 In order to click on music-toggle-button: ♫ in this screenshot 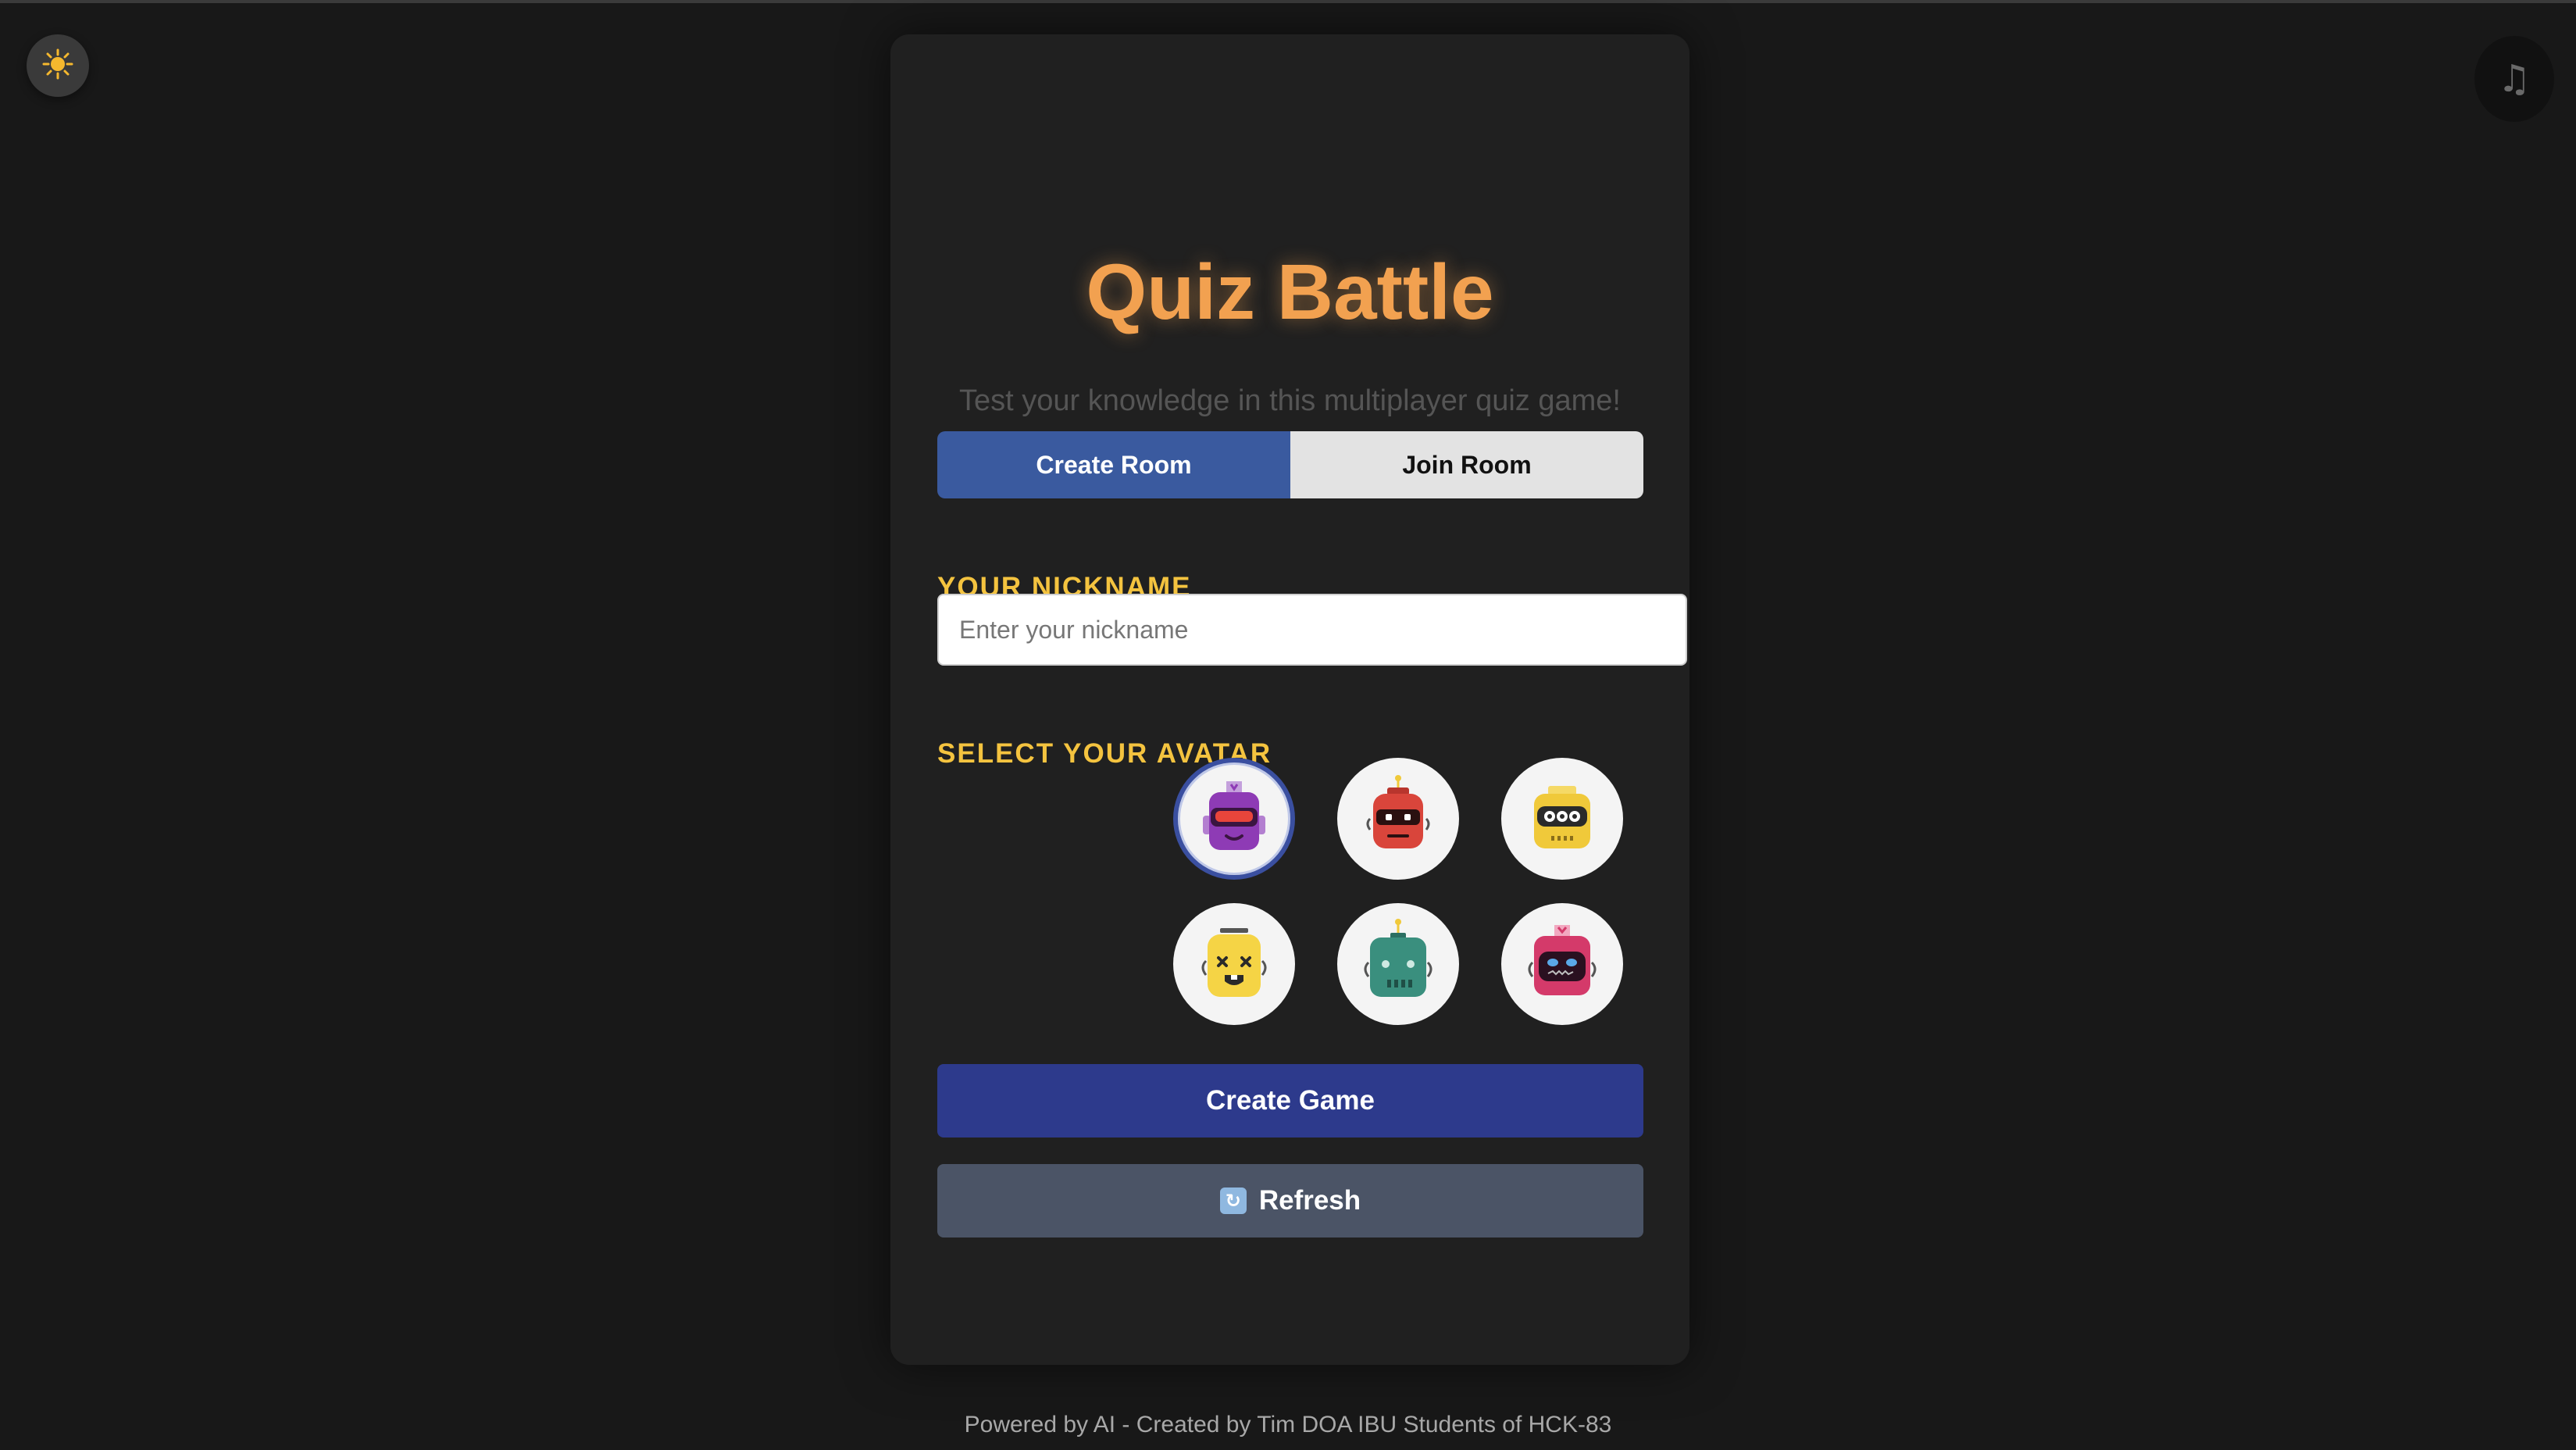, I will do `click(2514, 79)`.